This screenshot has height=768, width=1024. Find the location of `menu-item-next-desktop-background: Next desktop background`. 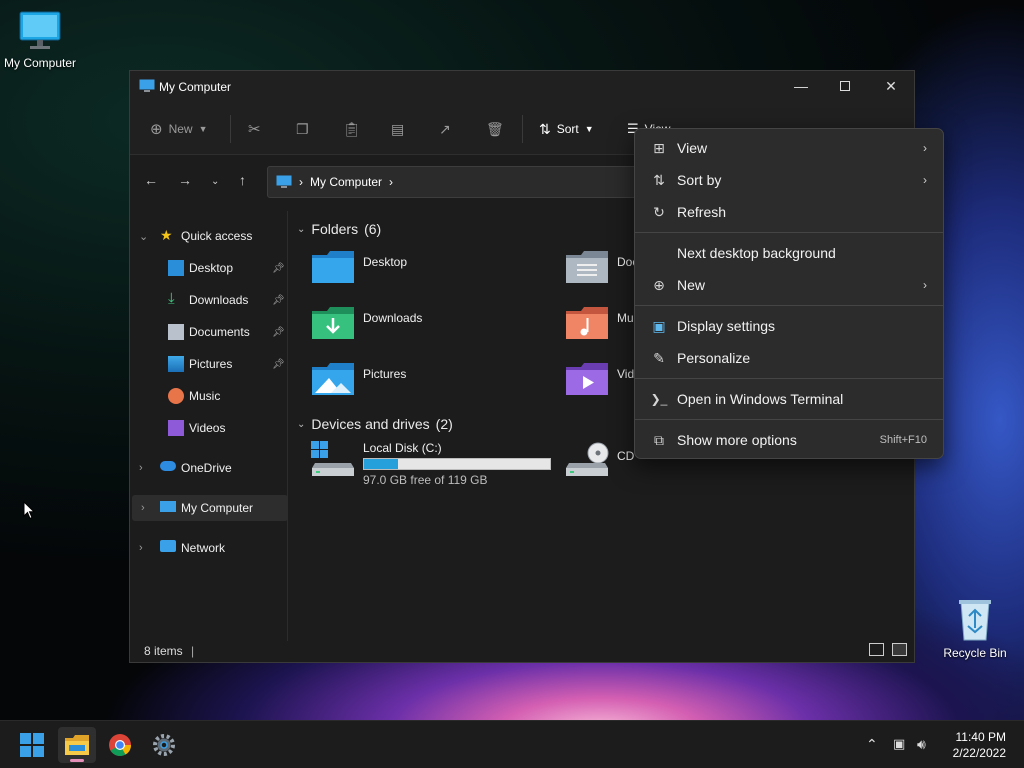

menu-item-next-desktop-background: Next desktop background is located at coordinates (789, 253).